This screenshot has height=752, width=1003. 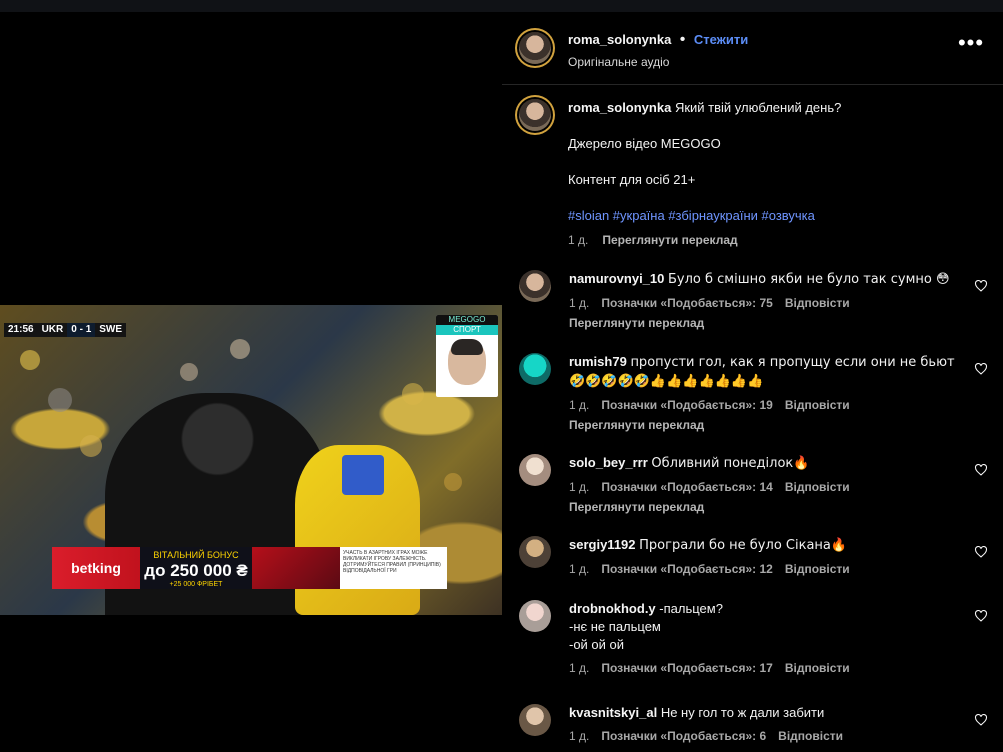 What do you see at coordinates (196, 555) in the screenshot?
I see `ad-bonus-label: ВІТАЛЬНИЙ БОНУС` at bounding box center [196, 555].